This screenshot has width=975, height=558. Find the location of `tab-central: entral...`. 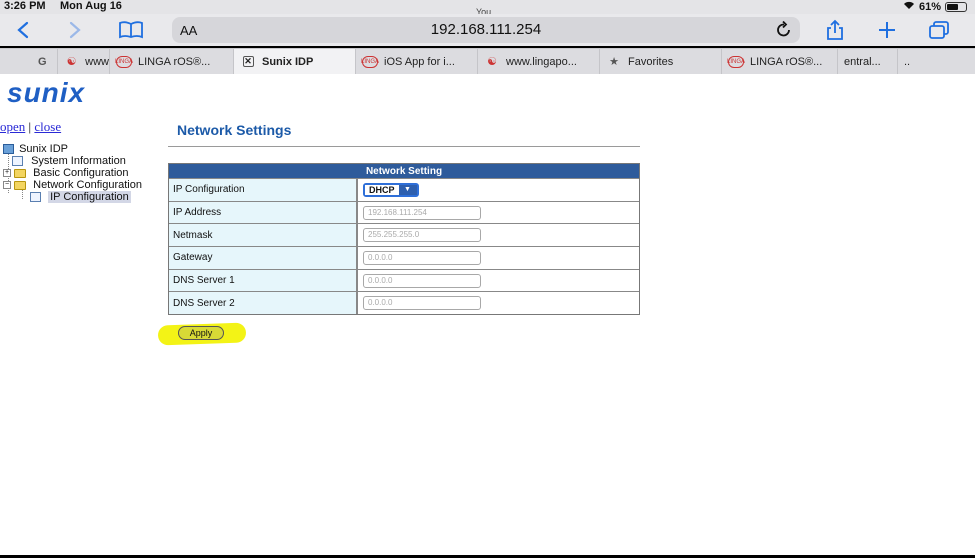

tab-central: entral... is located at coordinates (868, 61).